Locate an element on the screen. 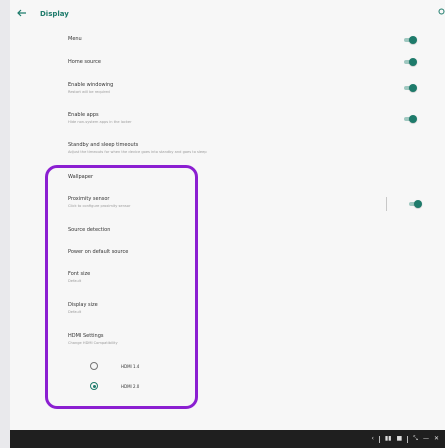  minimize-icon: — is located at coordinates (426, 439).